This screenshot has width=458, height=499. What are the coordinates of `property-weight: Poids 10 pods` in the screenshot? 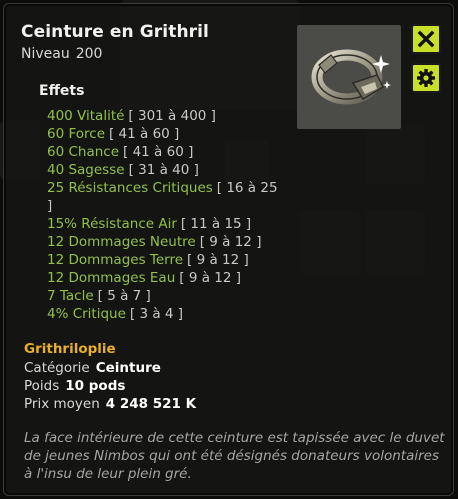 It's located at (75, 386).